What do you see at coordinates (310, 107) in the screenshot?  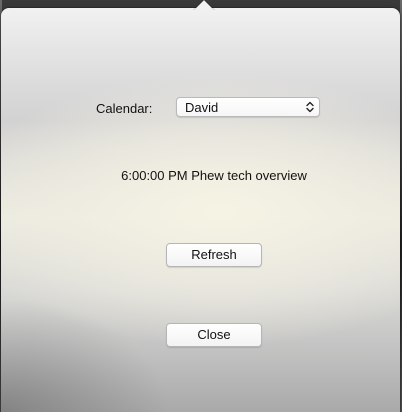 I see `up-down-chevron-icon` at bounding box center [310, 107].